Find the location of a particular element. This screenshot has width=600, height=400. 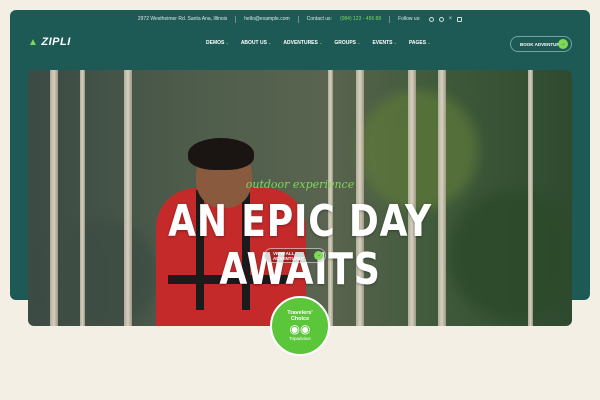

facebook-icon is located at coordinates (431, 19).